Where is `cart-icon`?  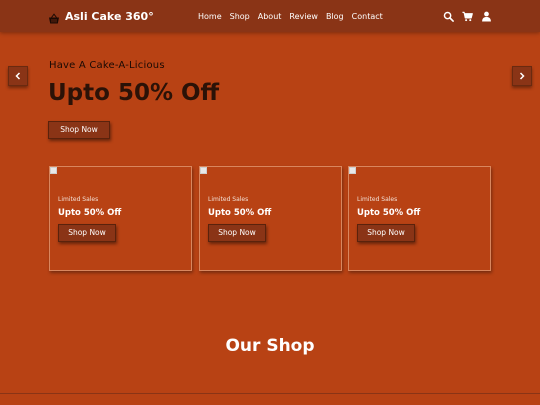
cart-icon is located at coordinates (467, 16).